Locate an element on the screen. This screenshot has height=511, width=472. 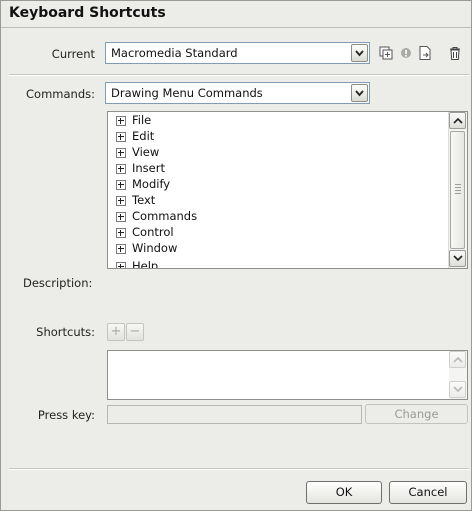
delete-set-icon is located at coordinates (455, 53).